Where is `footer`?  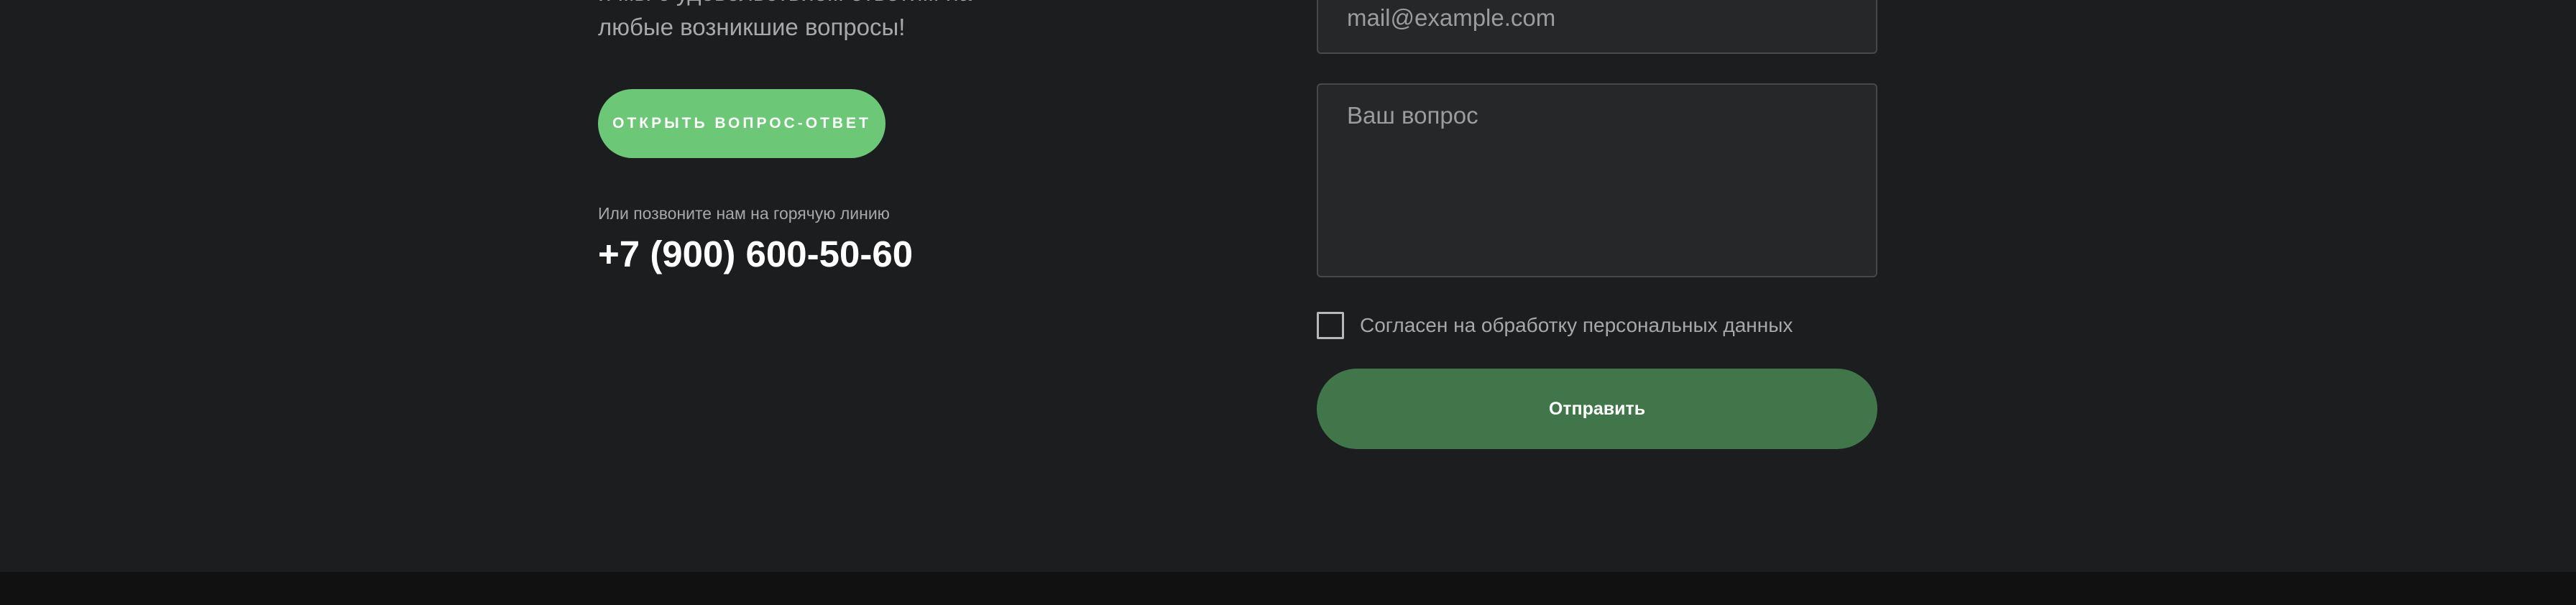 footer is located at coordinates (1288, 588).